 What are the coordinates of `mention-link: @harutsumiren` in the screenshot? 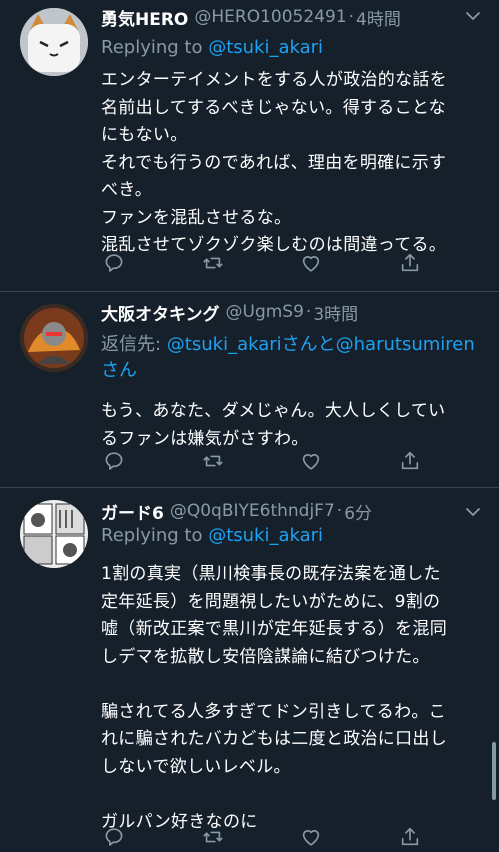 It's located at (405, 344).